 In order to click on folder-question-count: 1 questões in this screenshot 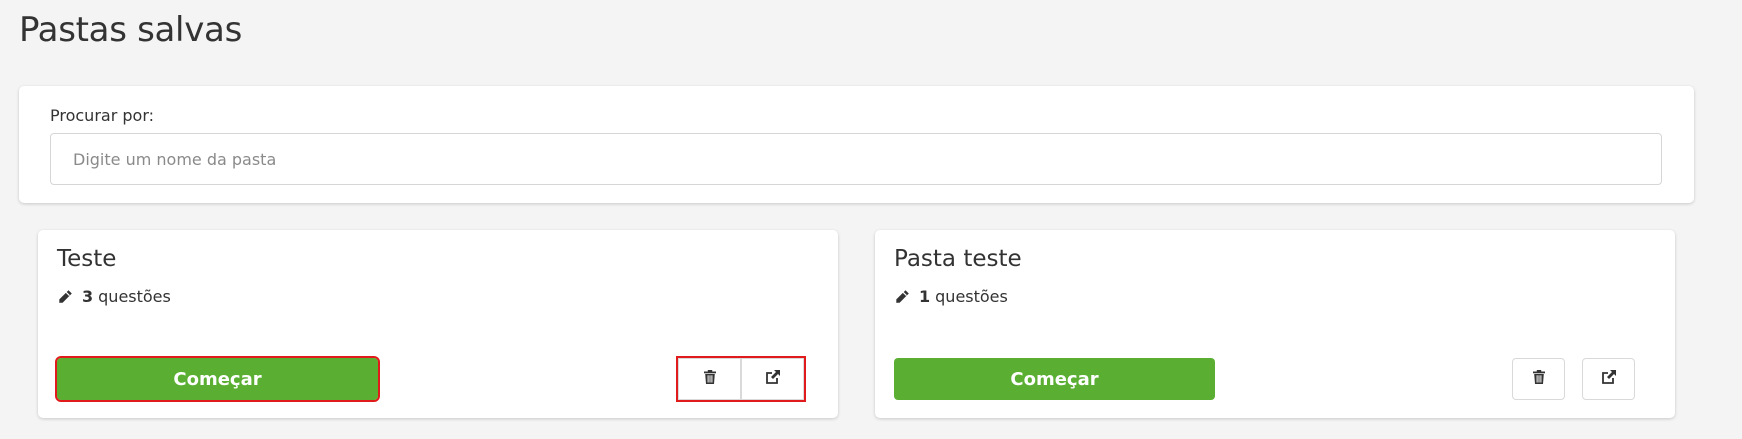, I will do `click(951, 296)`.